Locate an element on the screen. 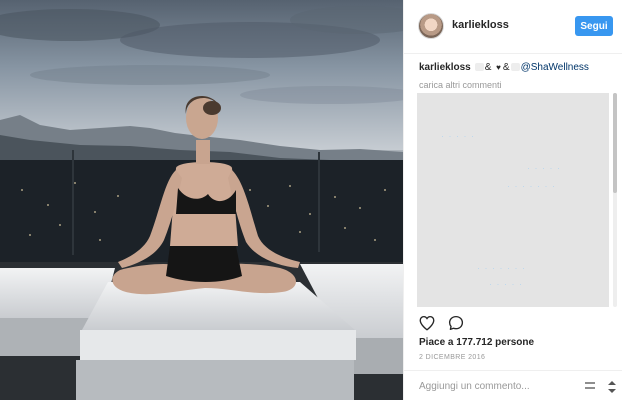 The image size is (622, 400). scroll-arrows-svg is located at coordinates (612, 387).